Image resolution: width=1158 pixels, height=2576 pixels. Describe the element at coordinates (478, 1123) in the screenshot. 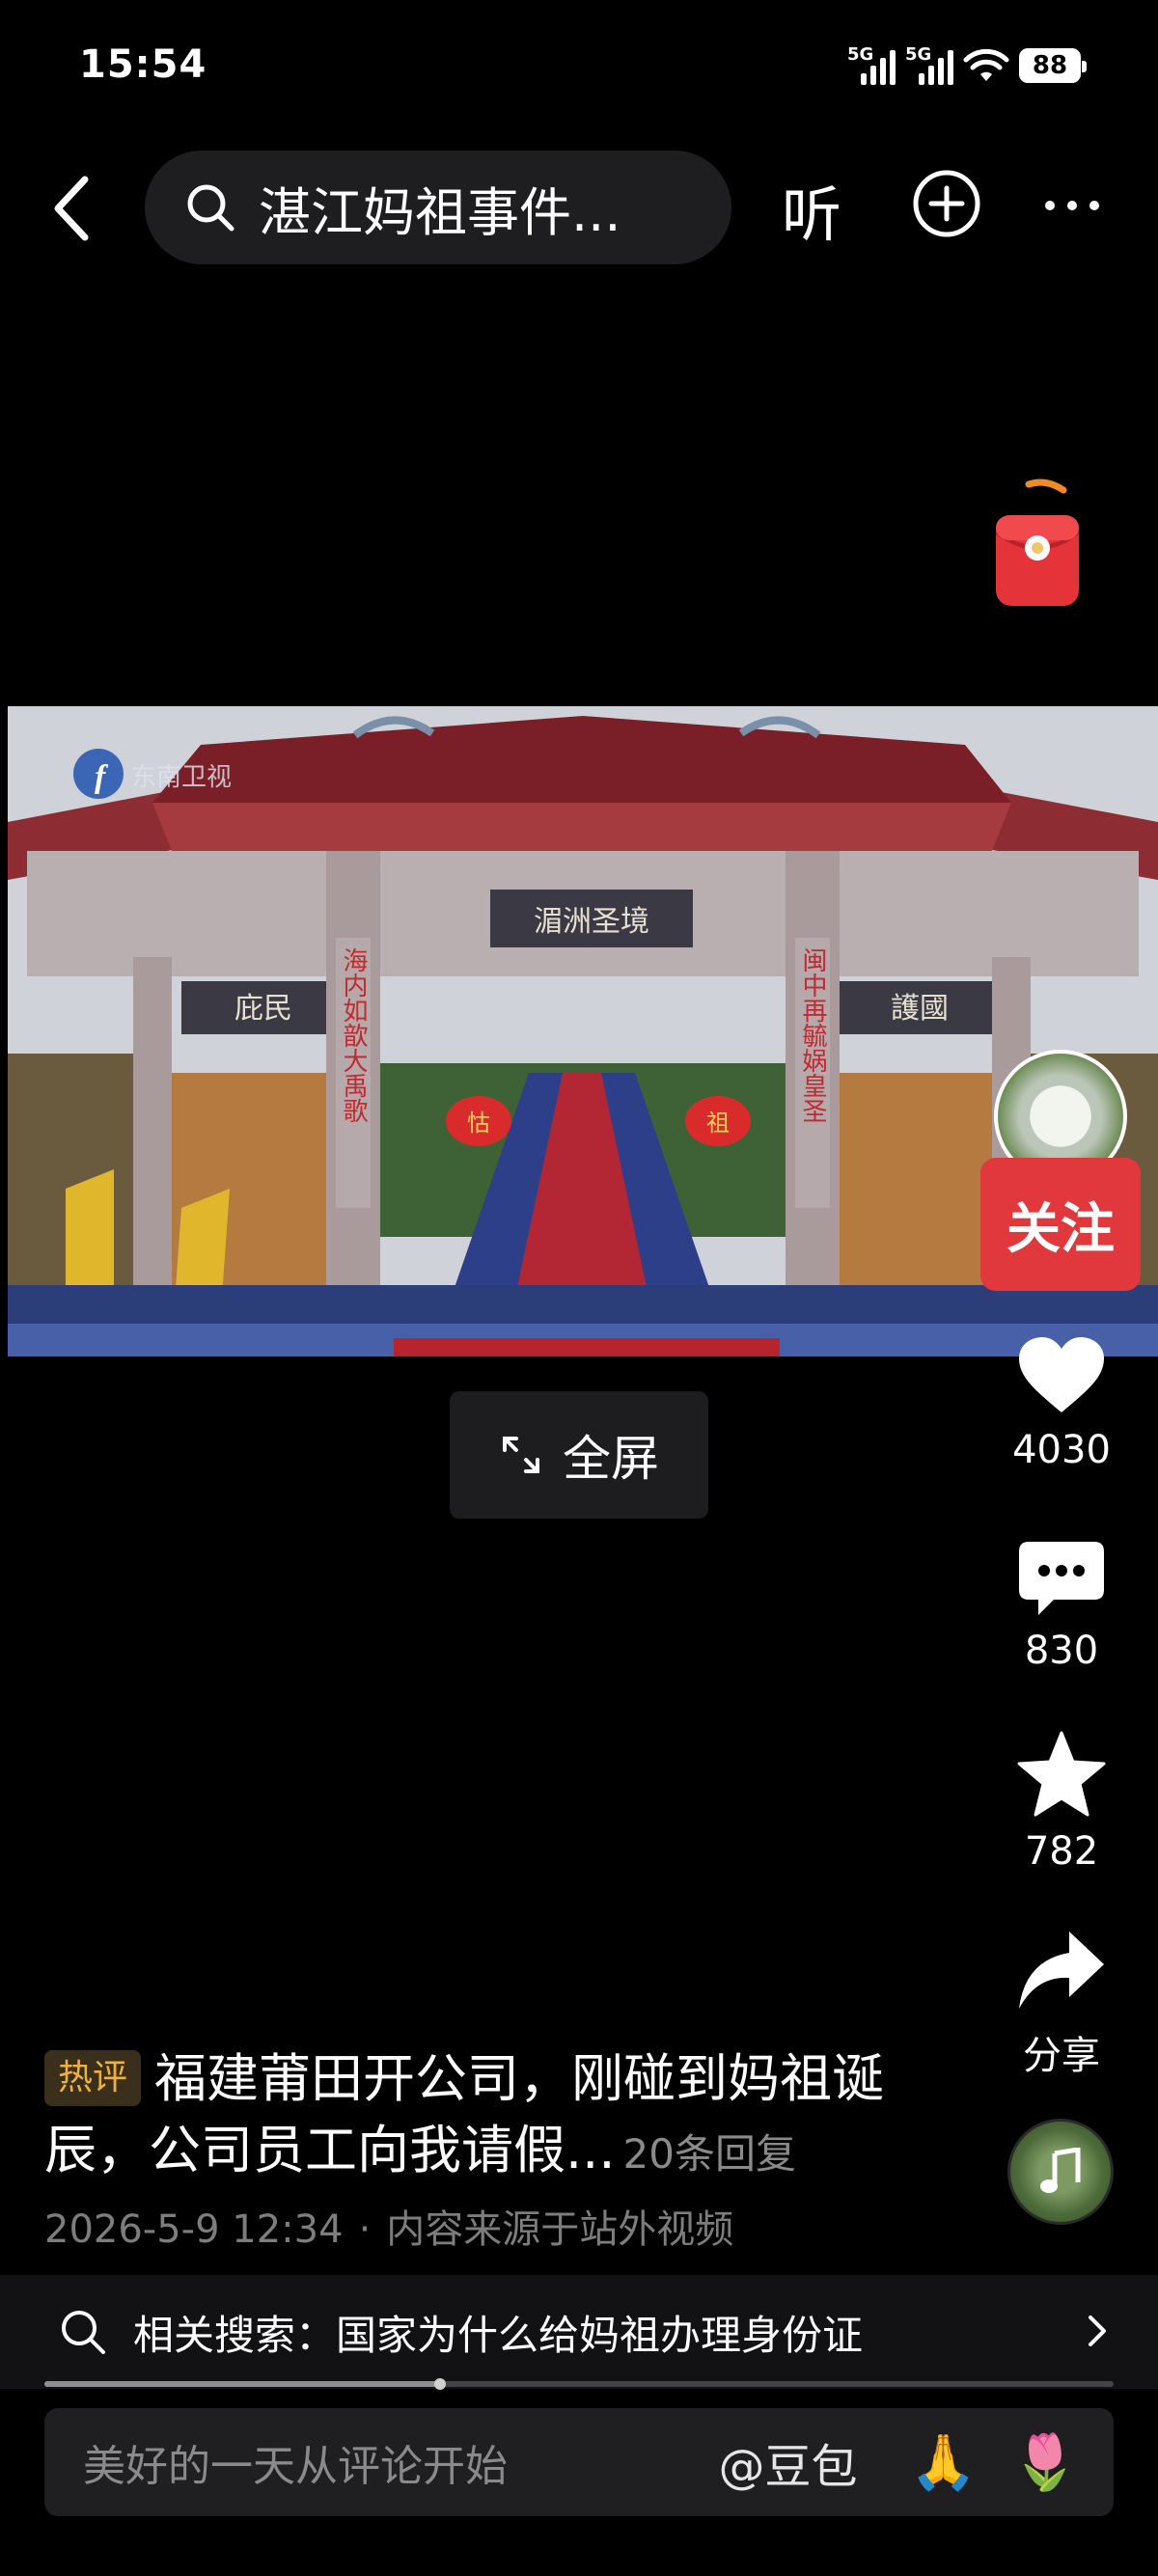

I see `lantern-left-text: 怙` at that location.